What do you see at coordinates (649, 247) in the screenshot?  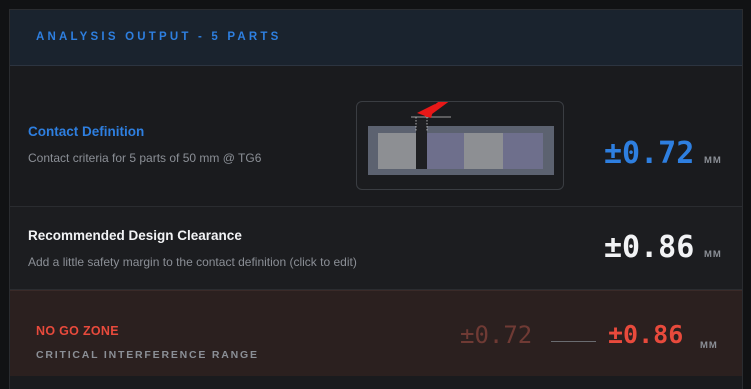 I see `clearance-value: ±0.86` at bounding box center [649, 247].